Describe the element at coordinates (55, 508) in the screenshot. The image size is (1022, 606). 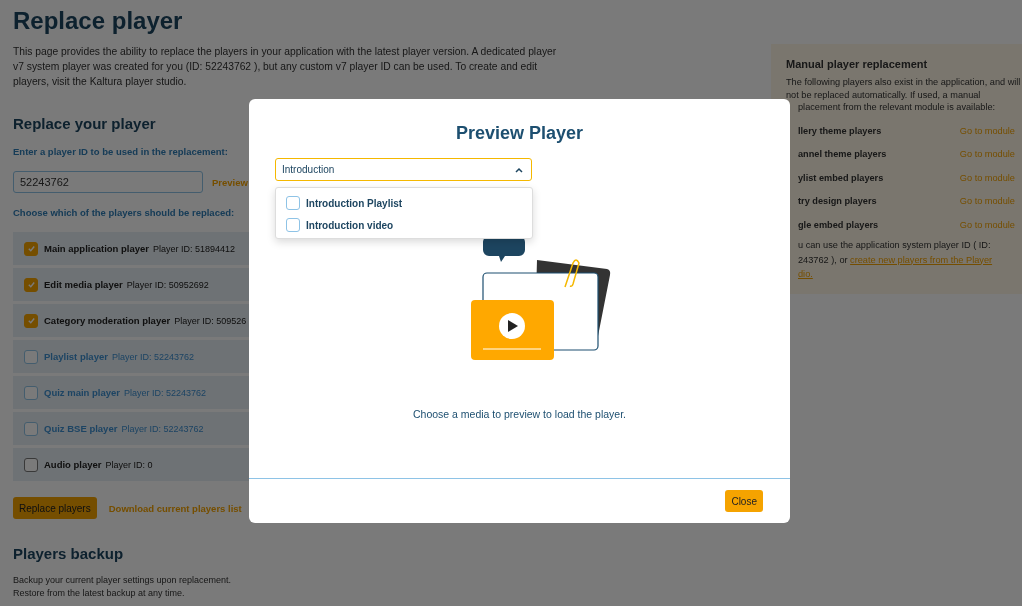
I see `replace-players-button: Replace players` at that location.